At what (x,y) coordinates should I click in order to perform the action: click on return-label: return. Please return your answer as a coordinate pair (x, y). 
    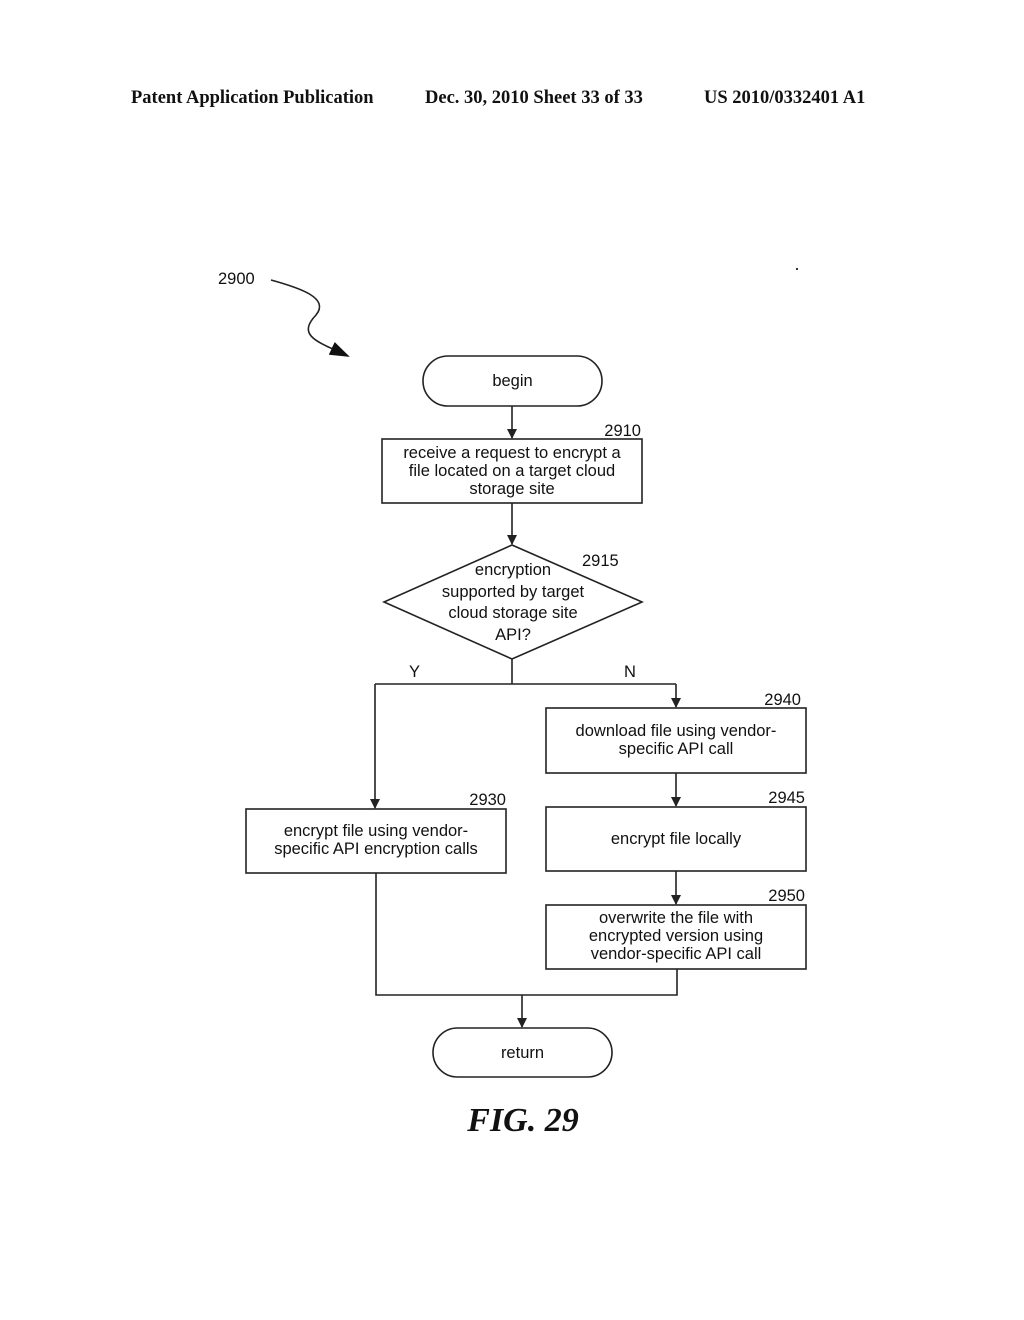
    Looking at the image, I should click on (522, 1053).